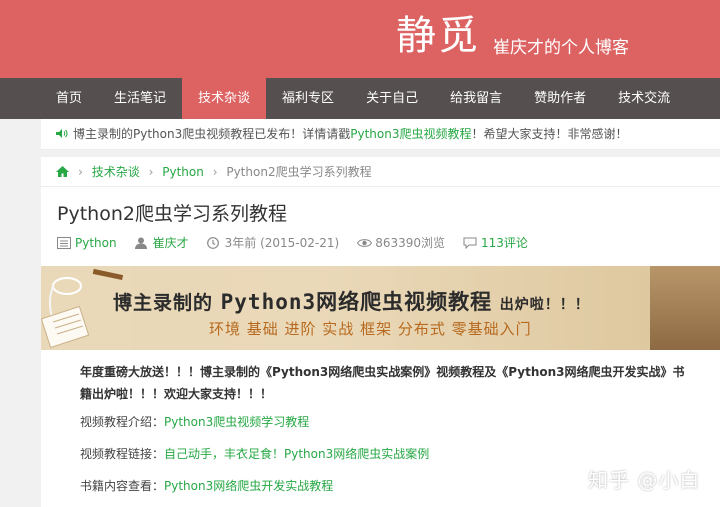 The image size is (720, 507). I want to click on breadcrumb: › 技术杂谈 › Python › Python2爬虫学习系列教程, so click(380, 172).